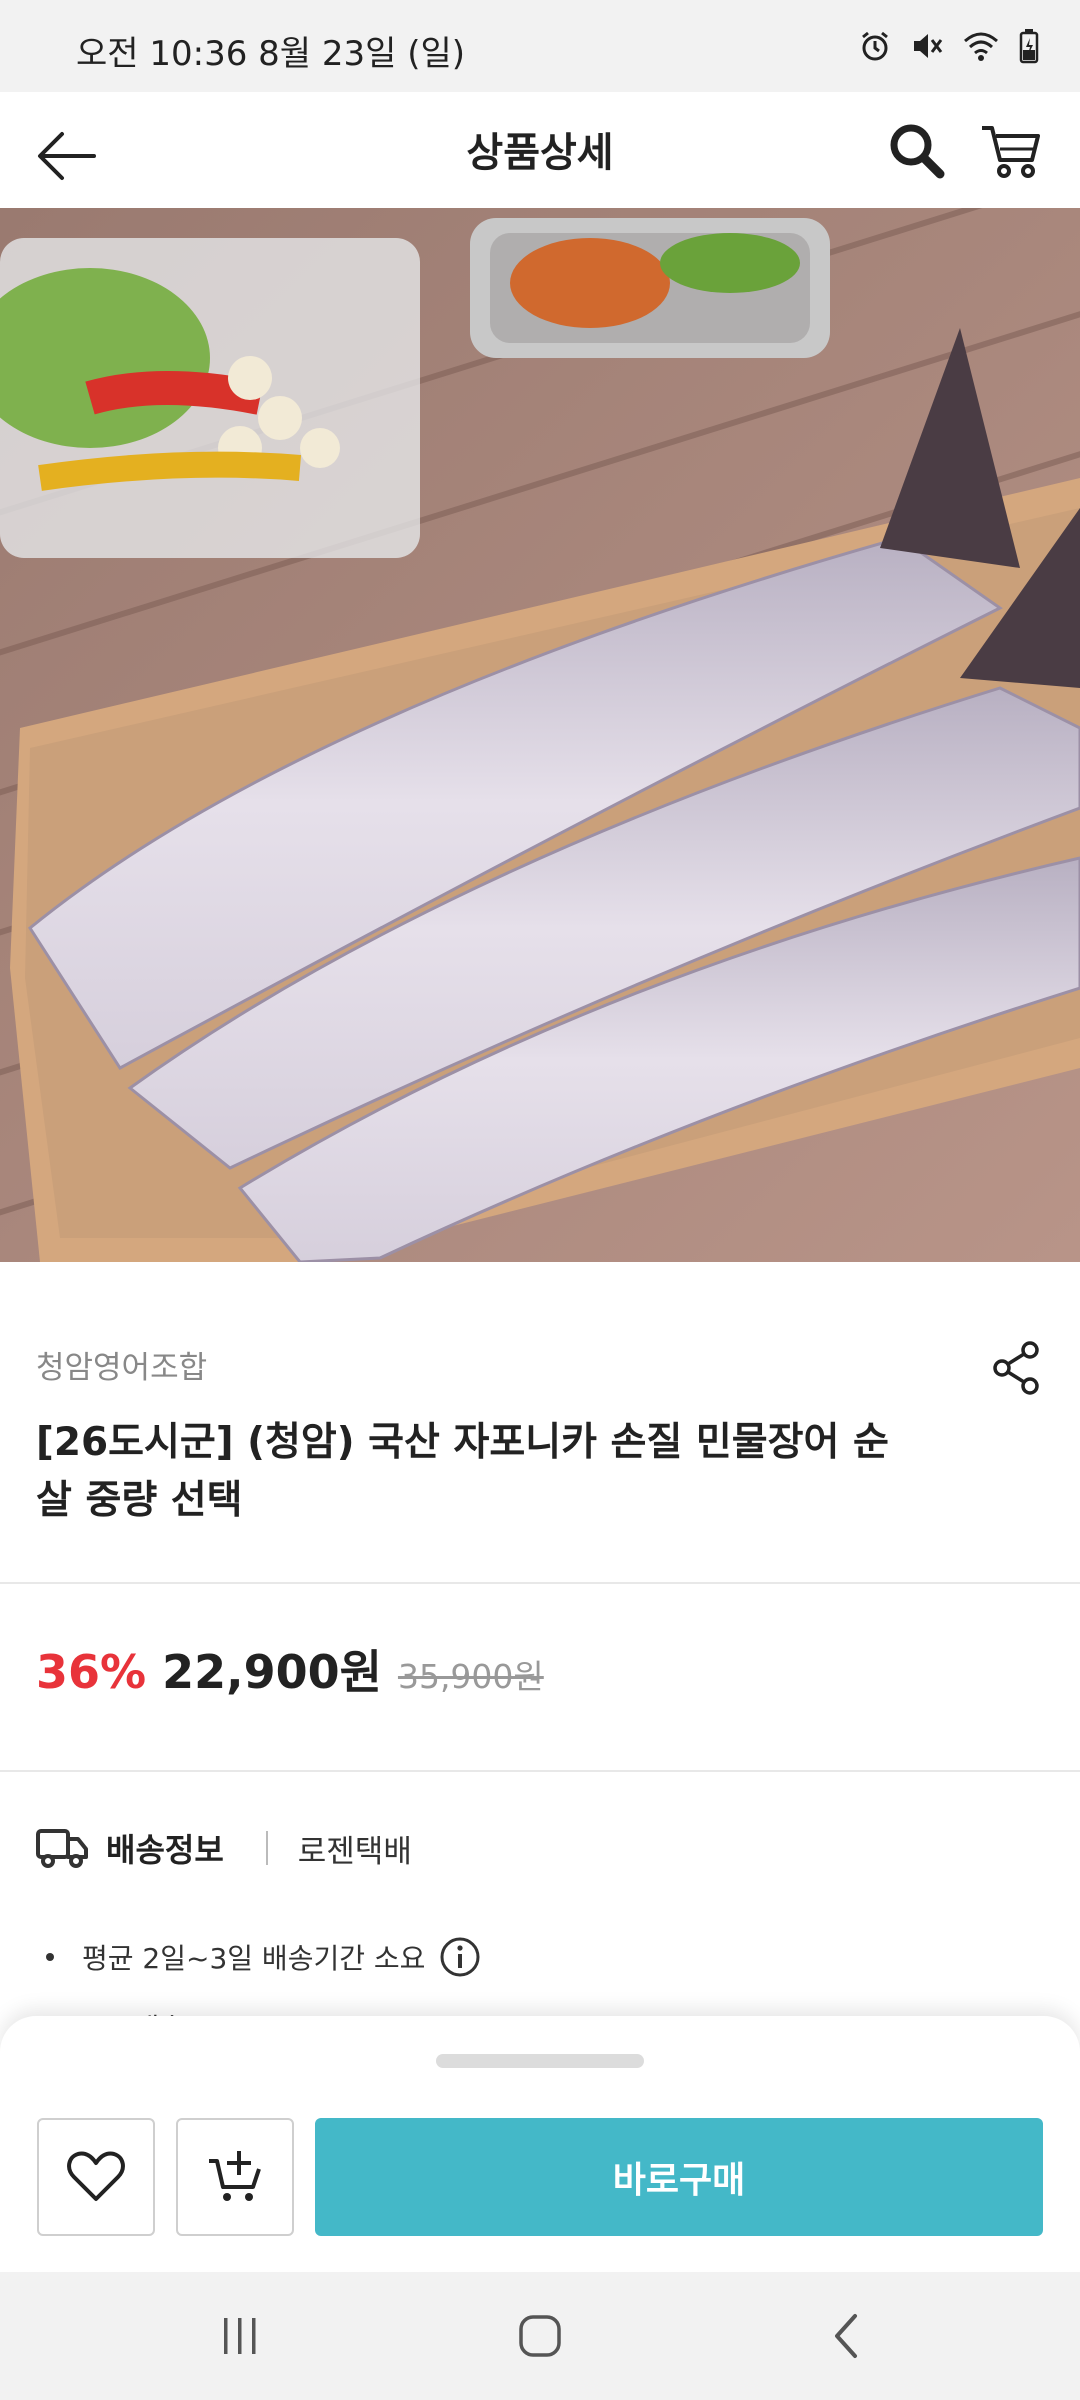 This screenshot has height=2400, width=1080. I want to click on price-row: 36% 22,900원 35,900원, so click(290, 1669).